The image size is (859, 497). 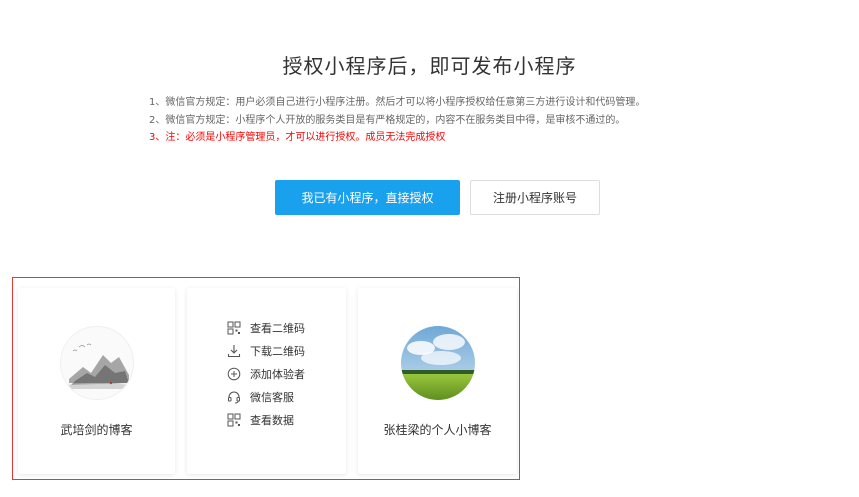 I want to click on miniprogram-card-right: 张桂梁的个人小博客, so click(x=437, y=381).